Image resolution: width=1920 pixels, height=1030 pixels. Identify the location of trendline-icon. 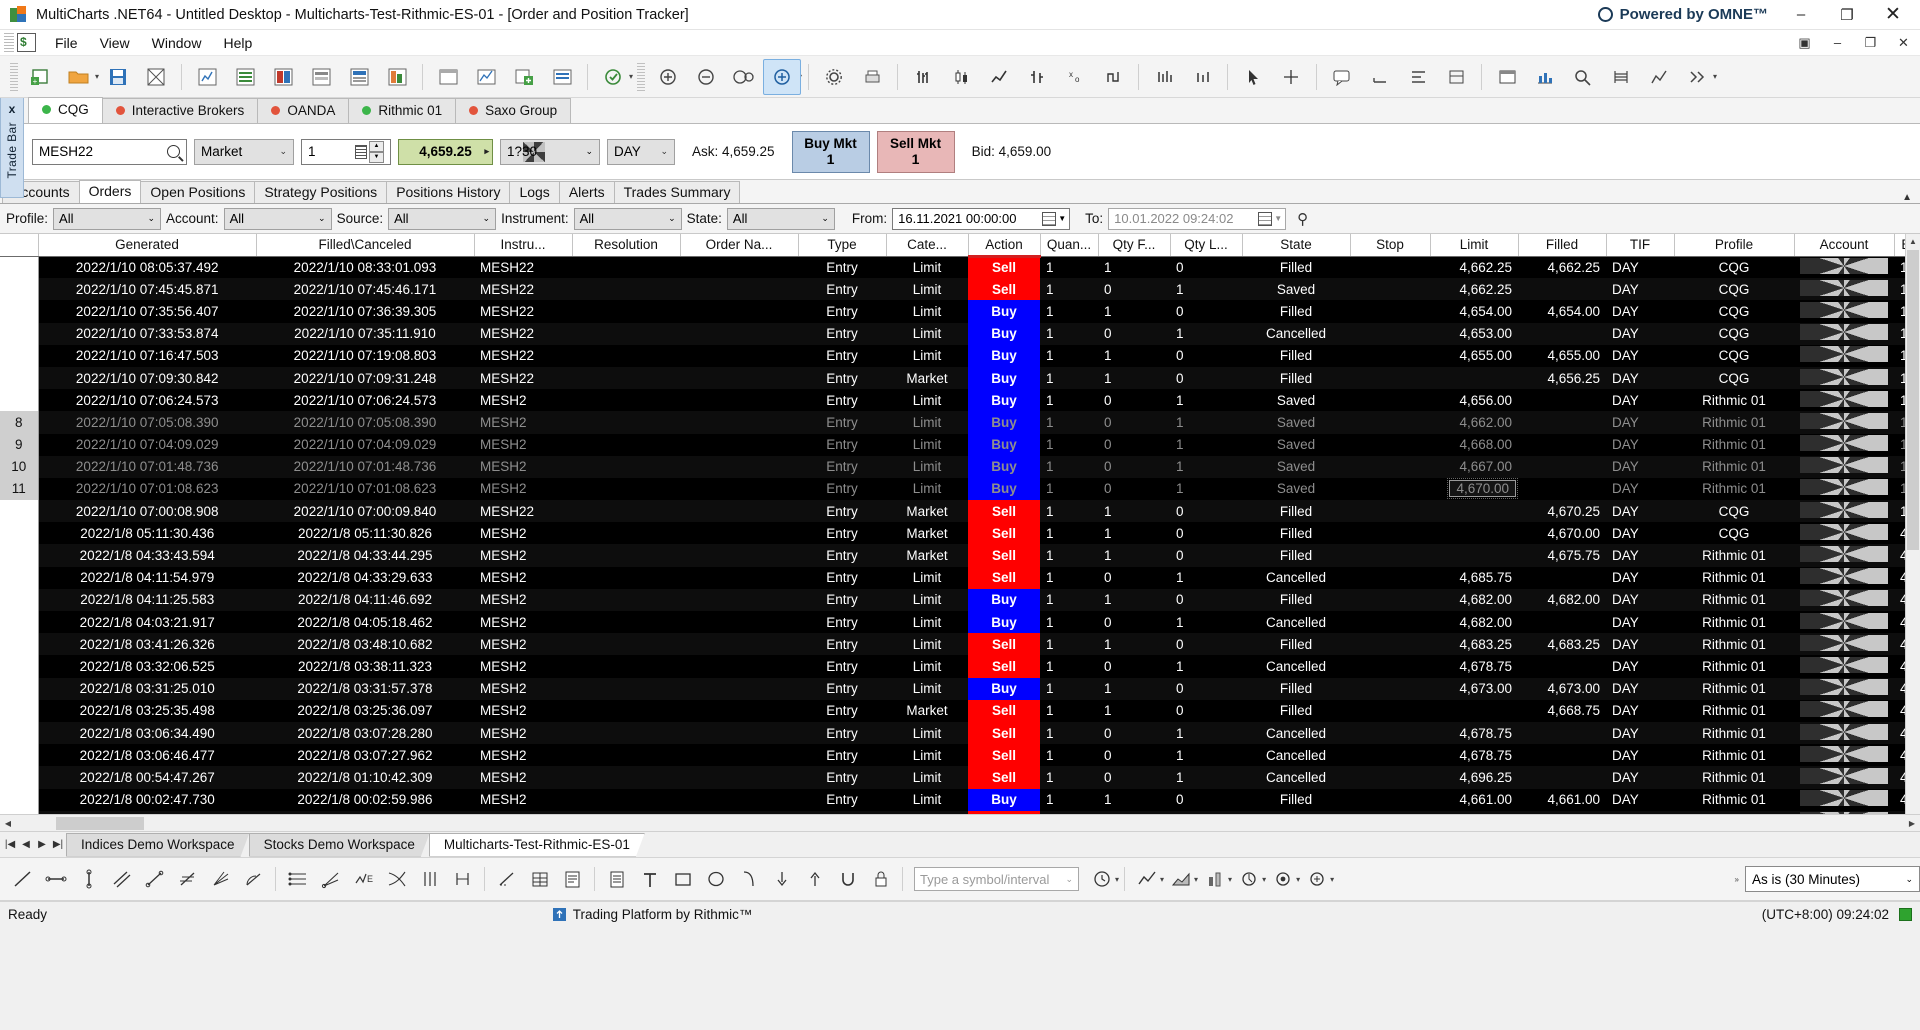
(22, 879).